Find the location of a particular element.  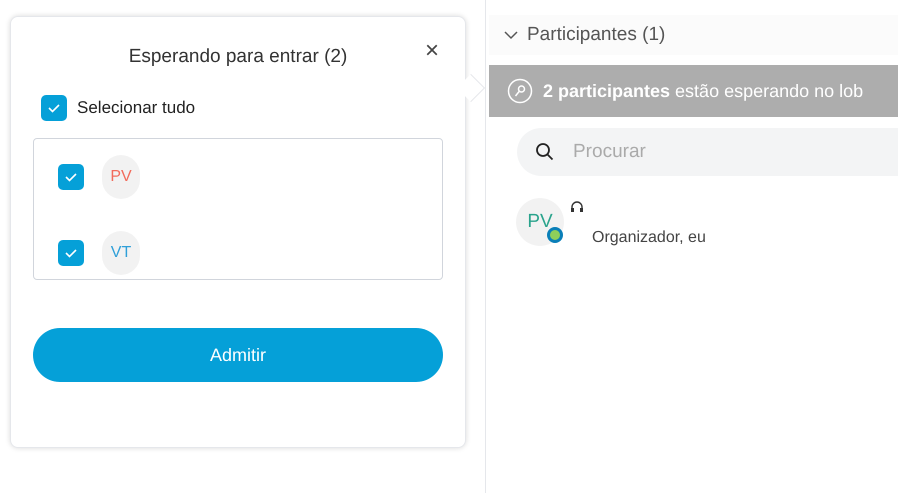

search-icon is located at coordinates (545, 152).